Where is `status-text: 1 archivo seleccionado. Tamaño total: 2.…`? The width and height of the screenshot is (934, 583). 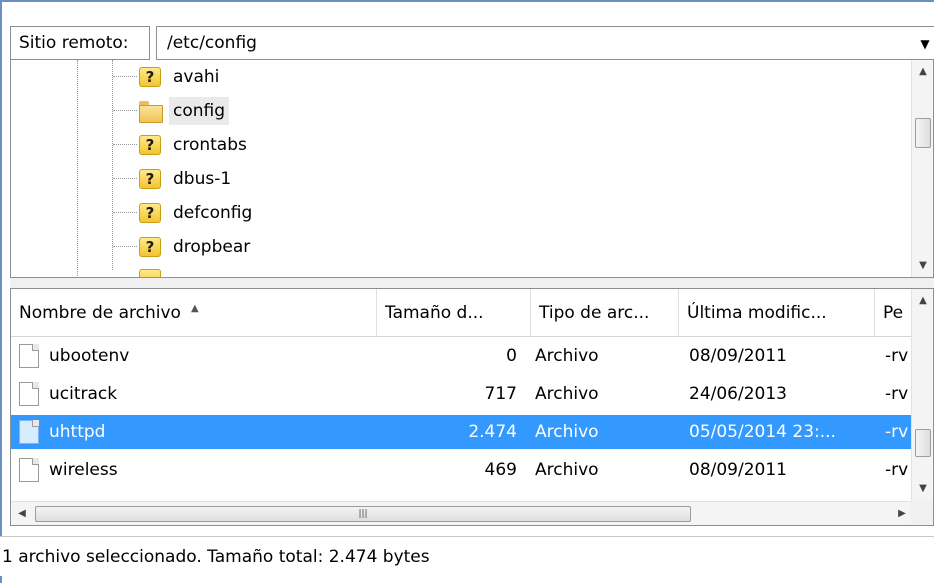 status-text: 1 archivo seleccionado. Tamaño total: 2.… is located at coordinates (216, 557).